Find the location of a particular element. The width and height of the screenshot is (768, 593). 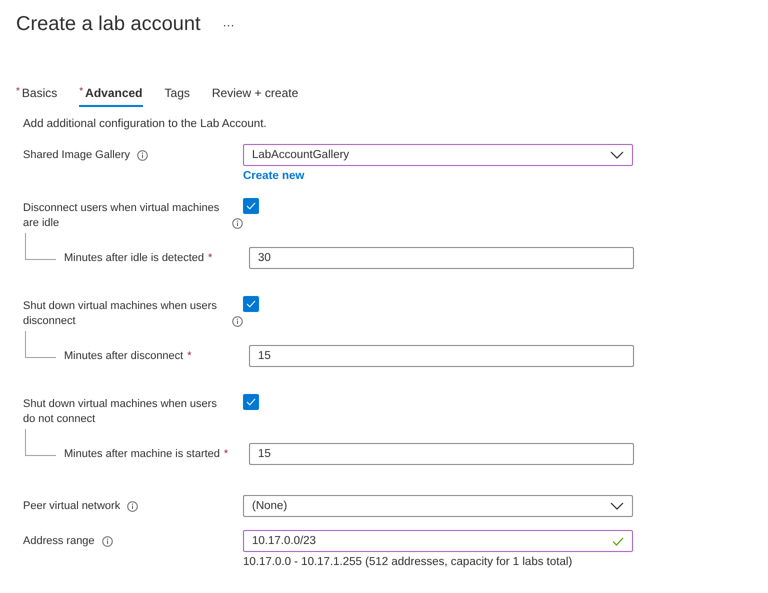

tab: * Basics is located at coordinates (37, 96).